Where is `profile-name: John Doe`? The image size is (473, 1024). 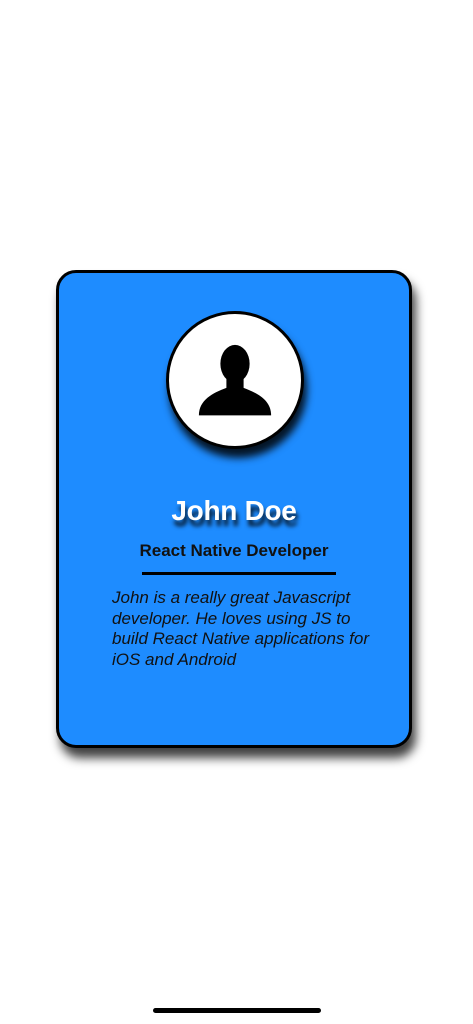 profile-name: John Doe is located at coordinates (234, 510).